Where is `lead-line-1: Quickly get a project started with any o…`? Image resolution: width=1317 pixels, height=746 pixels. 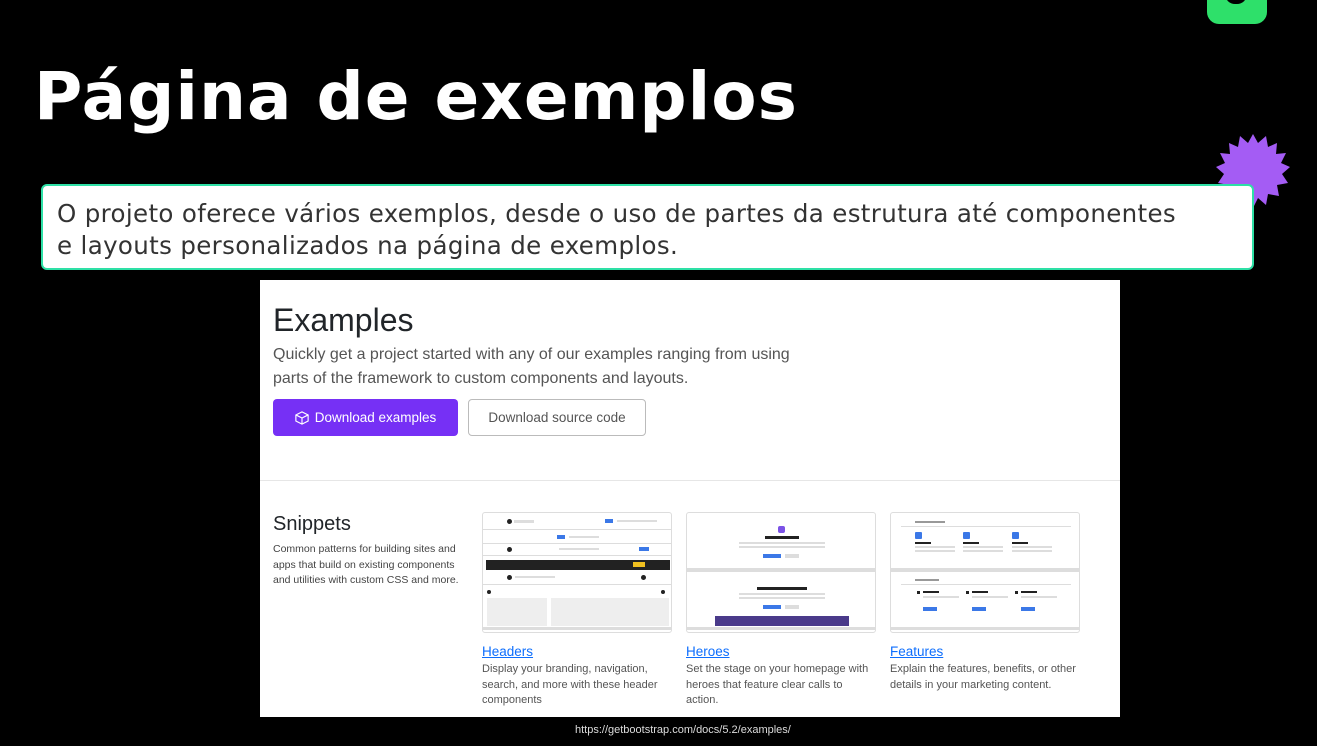 lead-line-1: Quickly get a project started with any o… is located at coordinates (531, 354).